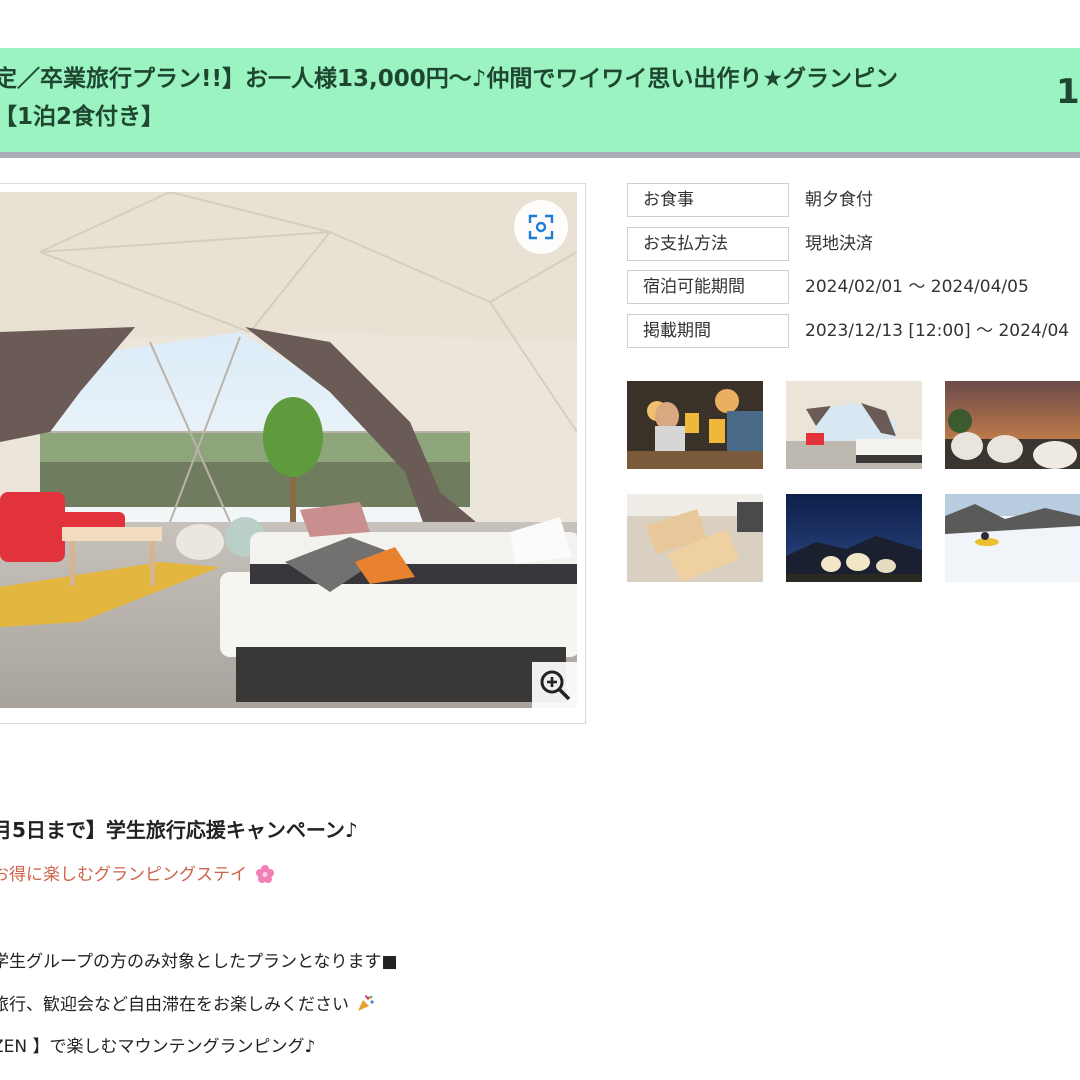 The height and width of the screenshot is (1080, 1080). What do you see at coordinates (82, 117) in the screenshot?
I see `plan-title-line2: 【1泊2食付き】` at bounding box center [82, 117].